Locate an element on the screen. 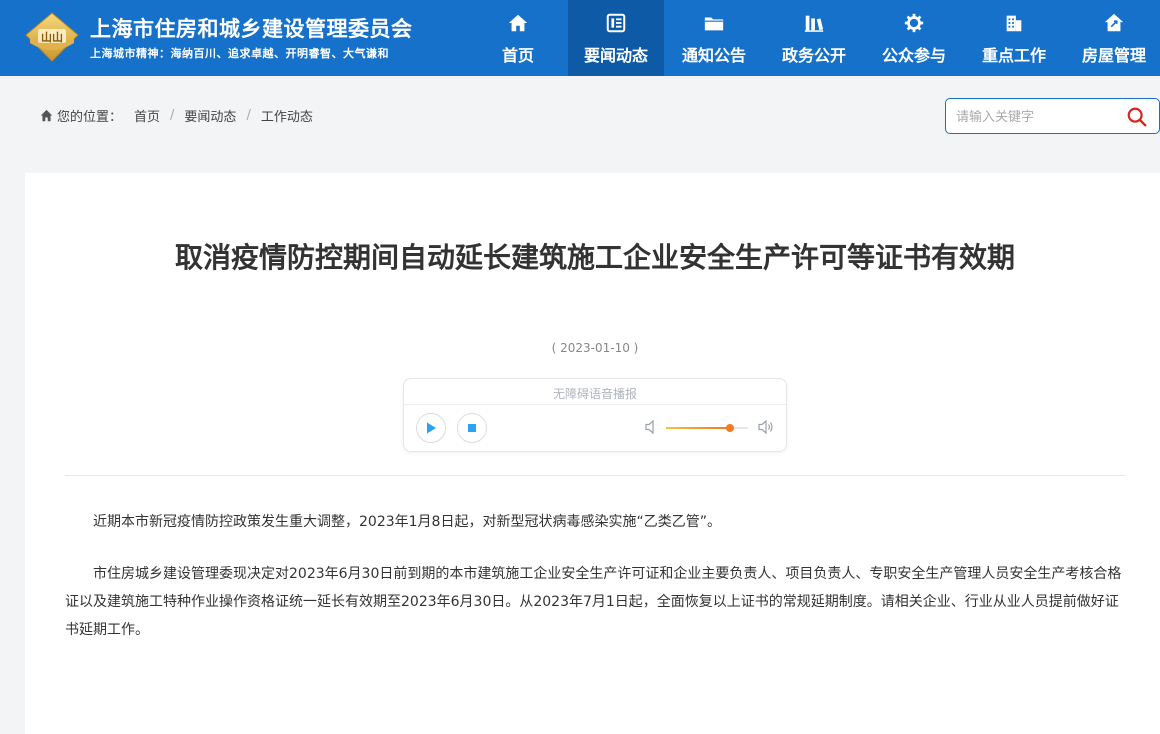  breadcrumb-item-work-news: 工作动态 is located at coordinates (287, 115).